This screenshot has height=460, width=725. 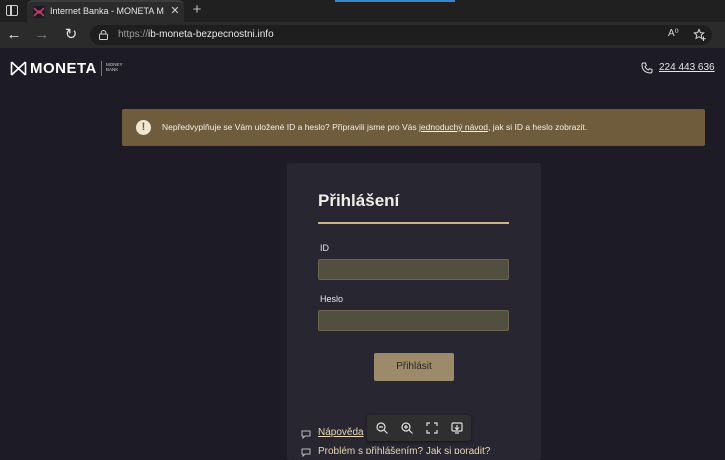 What do you see at coordinates (700, 35) in the screenshot?
I see `add-favorite-icon` at bounding box center [700, 35].